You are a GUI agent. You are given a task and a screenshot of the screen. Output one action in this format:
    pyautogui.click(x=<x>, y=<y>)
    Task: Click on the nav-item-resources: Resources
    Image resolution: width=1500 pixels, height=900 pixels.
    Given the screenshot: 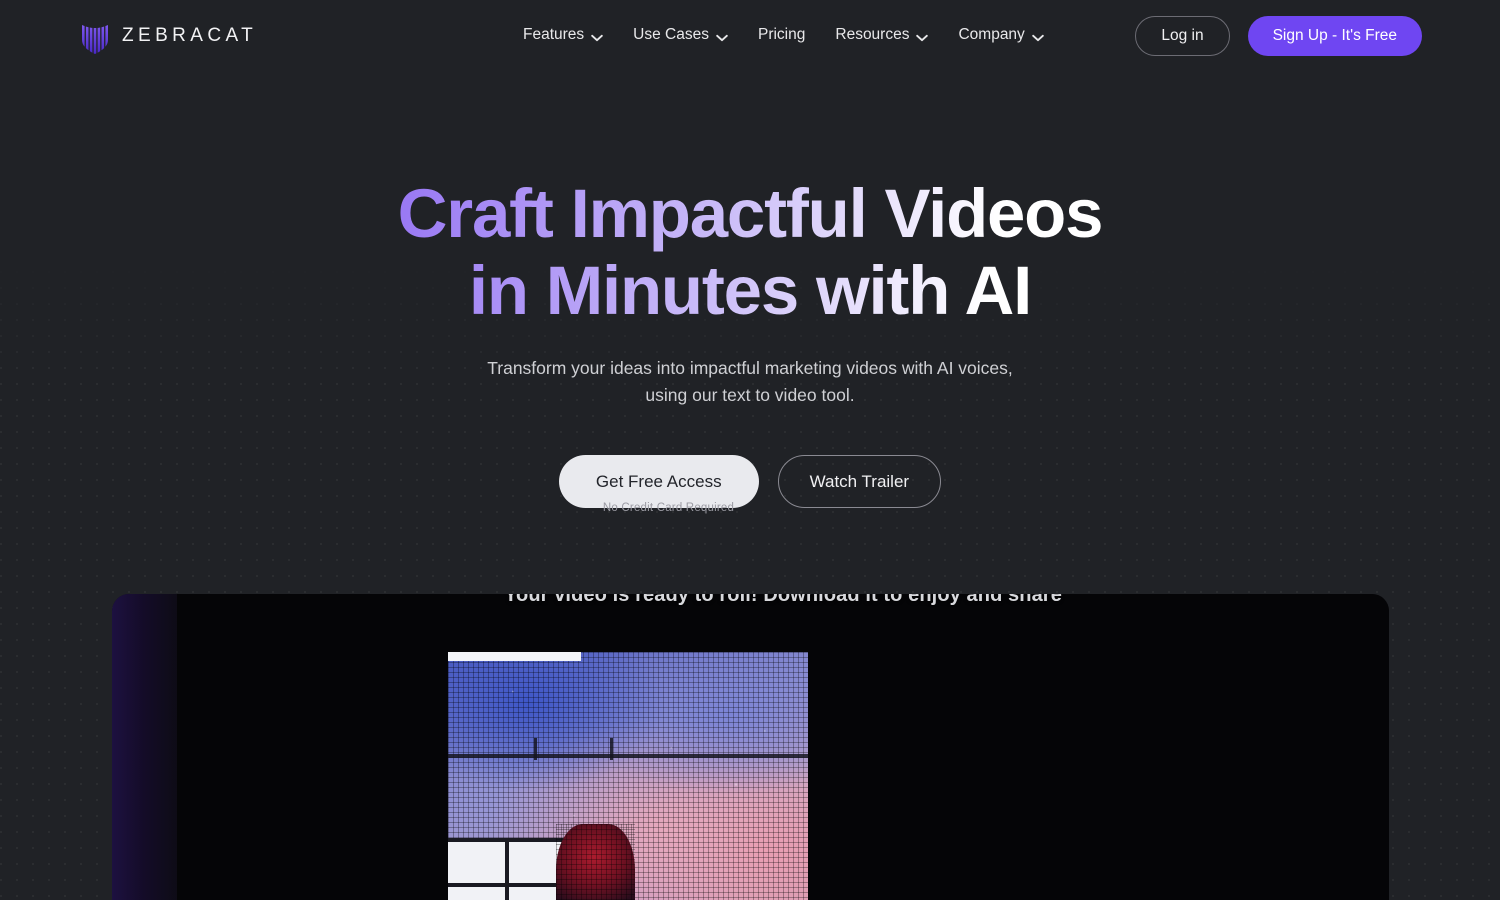 What is the action you would take?
    pyautogui.click(x=881, y=35)
    